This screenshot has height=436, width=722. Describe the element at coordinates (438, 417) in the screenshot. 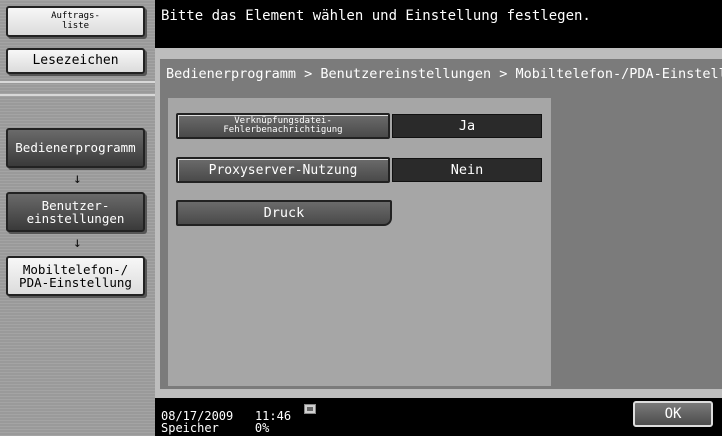

I see `status-bar: 08/17/2009 11:46 Speicher 0% OK` at that location.